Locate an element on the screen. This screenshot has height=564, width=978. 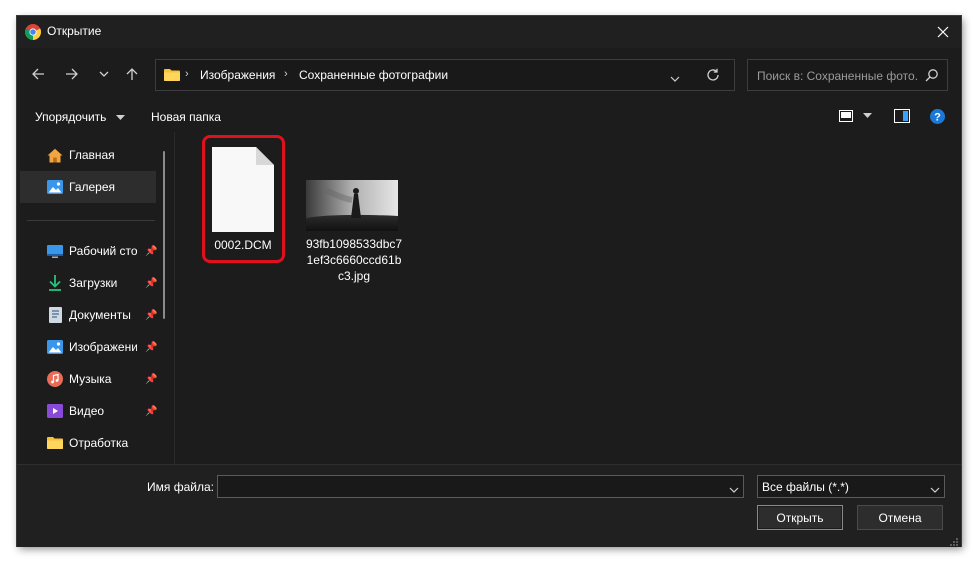
open-button: Открыть is located at coordinates (800, 517).